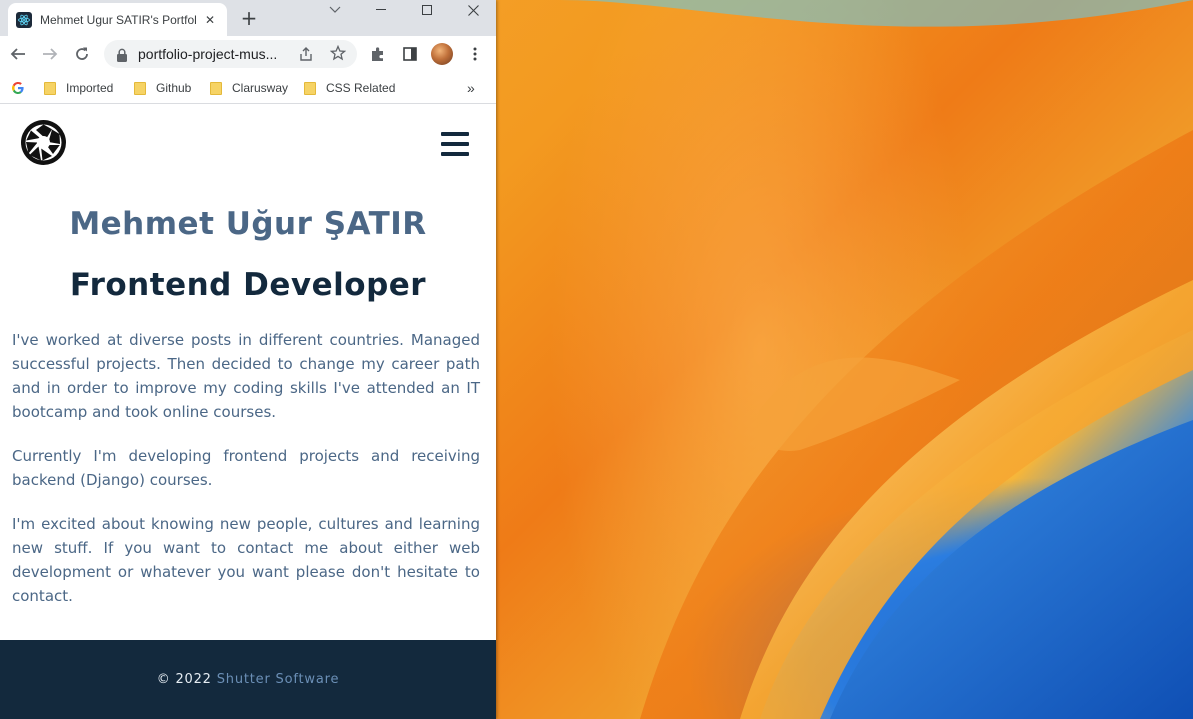  I want to click on more-vert-icon, so click(475, 54).